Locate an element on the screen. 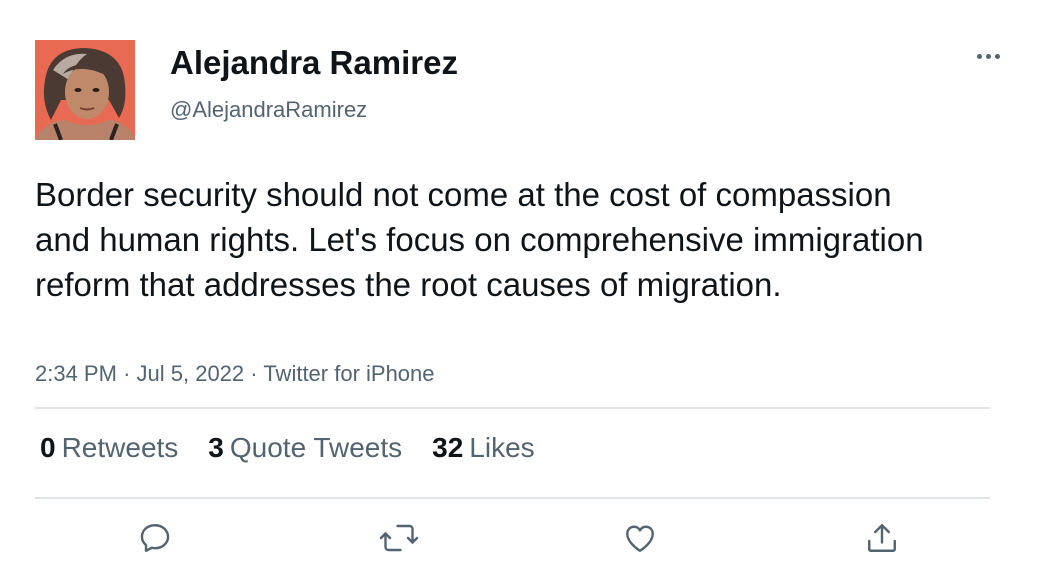  like-button is located at coordinates (640, 538).